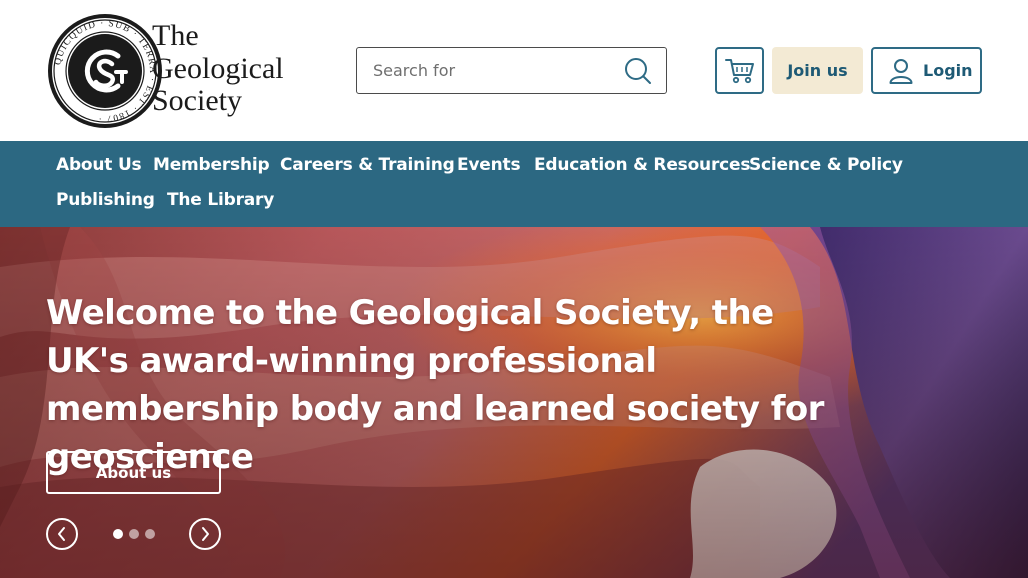 The width and height of the screenshot is (1028, 578). What do you see at coordinates (211, 165) in the screenshot?
I see `nav-item-membership: Membership` at bounding box center [211, 165].